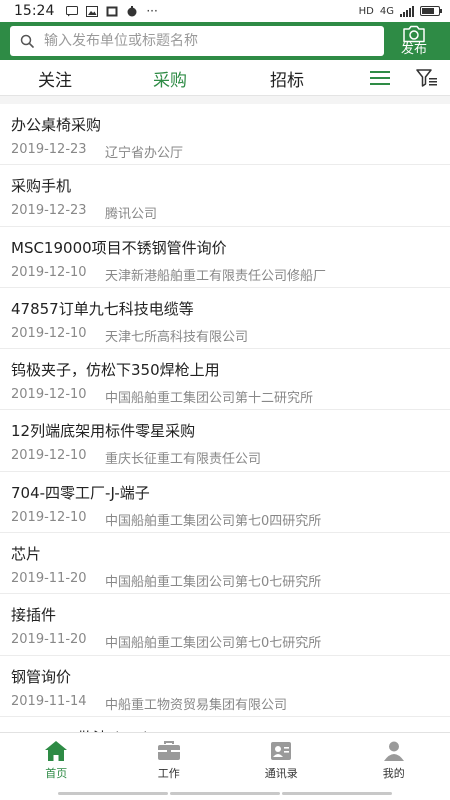 Image resolution: width=450 pixels, height=800 pixels. What do you see at coordinates (131, 215) in the screenshot?
I see `item-org: 腾讯公司` at bounding box center [131, 215].